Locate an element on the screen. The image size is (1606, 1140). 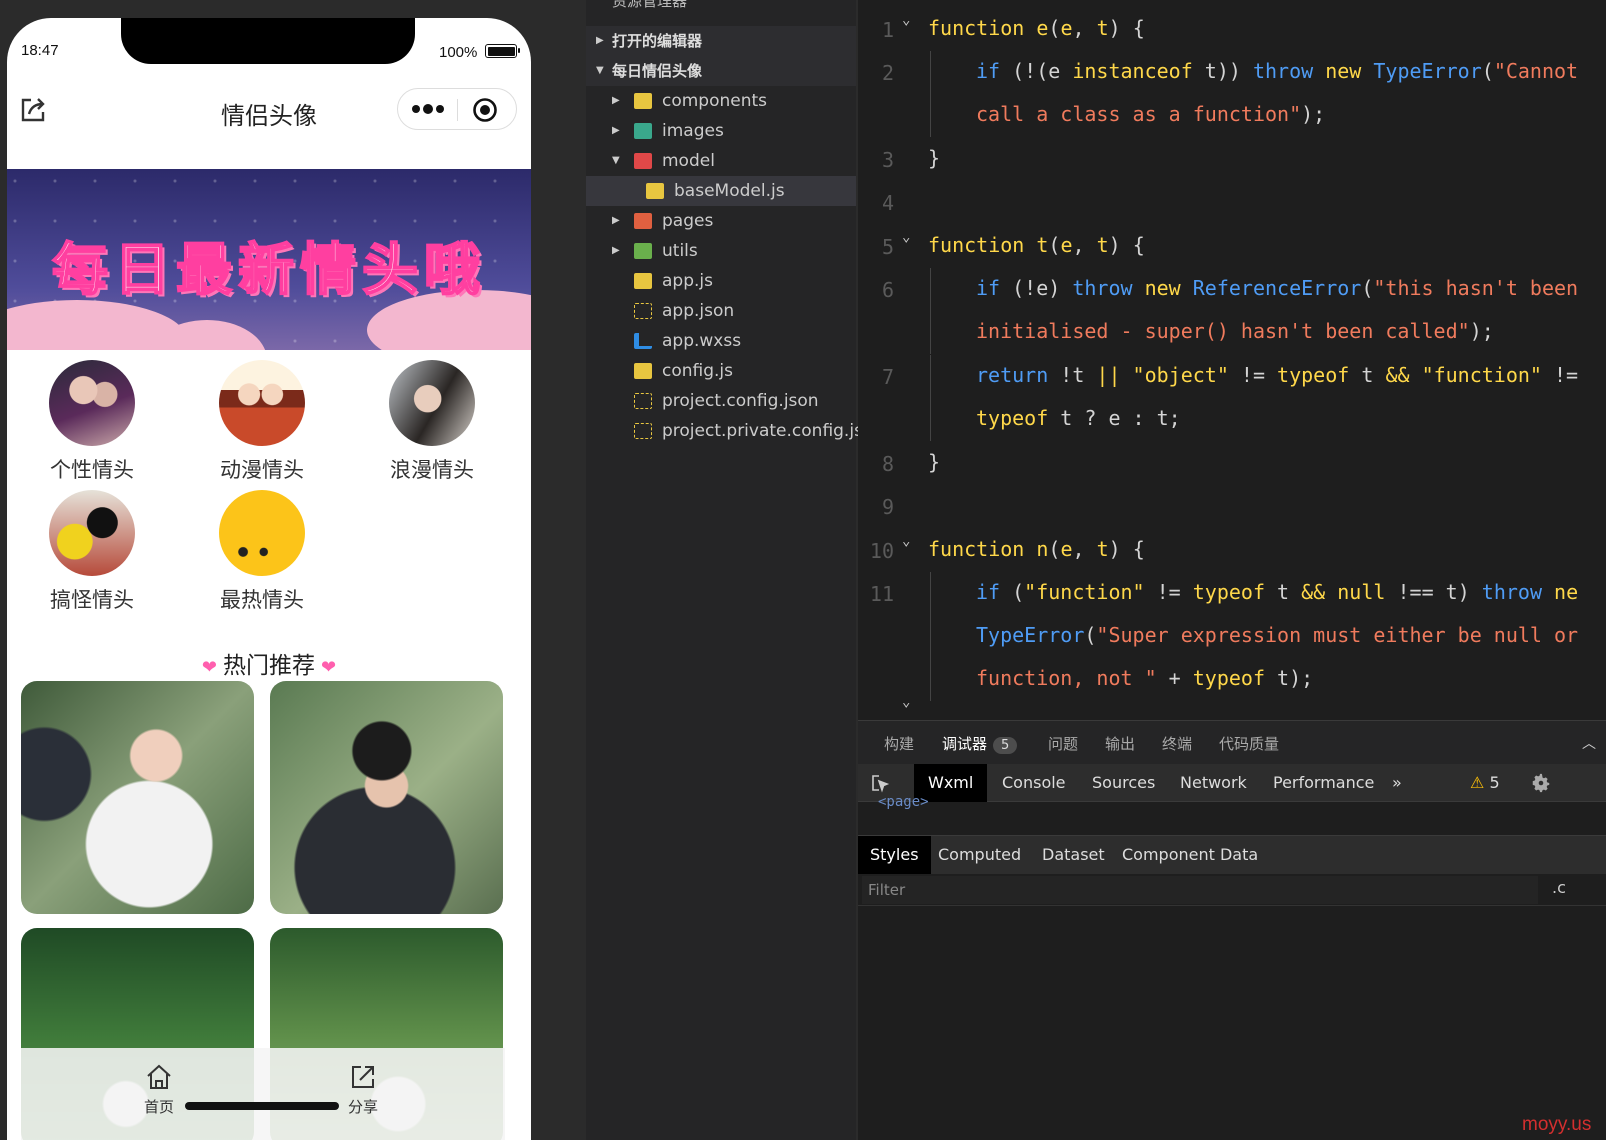
heart-icon: ❤ is located at coordinates (209, 667).